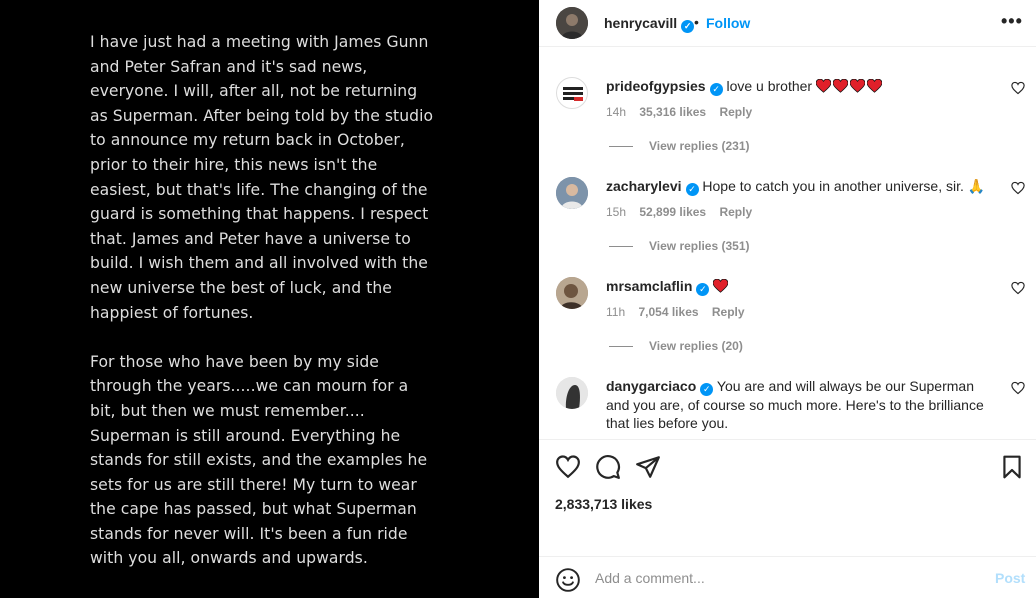  What do you see at coordinates (572, 23) in the screenshot?
I see `author-avatar` at bounding box center [572, 23].